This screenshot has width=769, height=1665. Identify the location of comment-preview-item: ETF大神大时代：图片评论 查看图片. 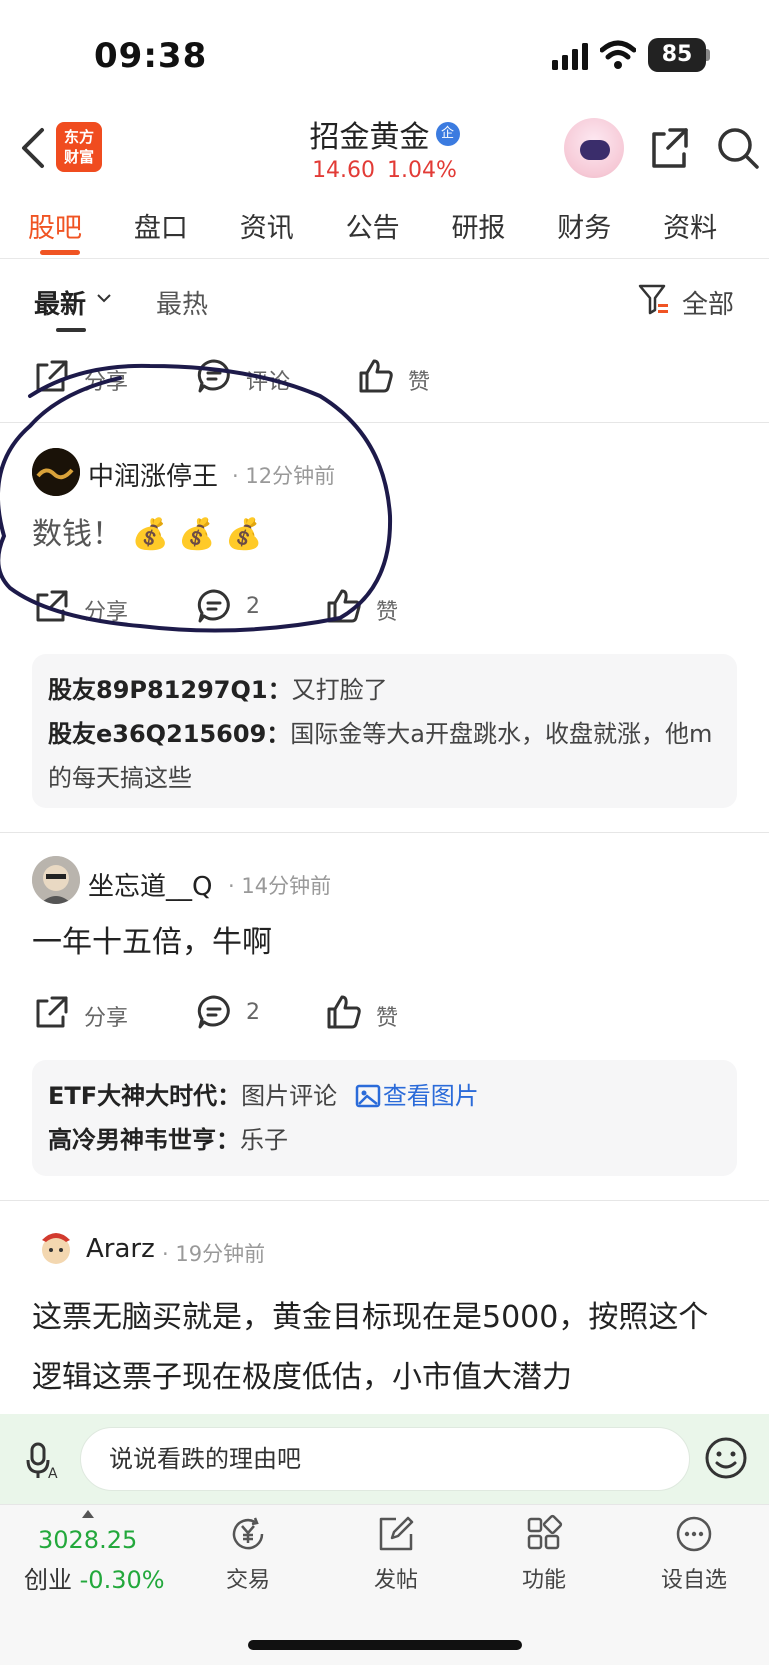
(384, 1096).